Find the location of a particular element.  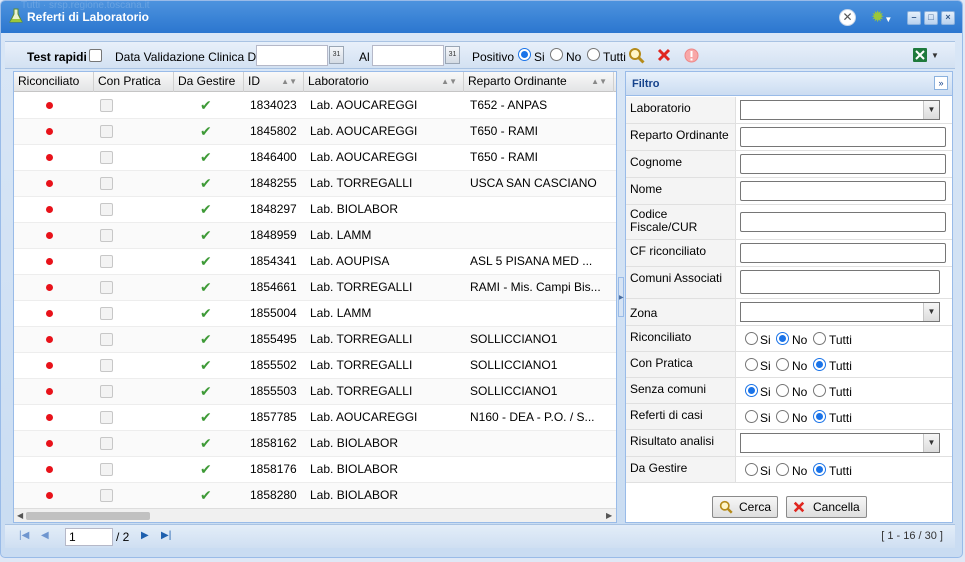

comuni-input is located at coordinates (840, 282).